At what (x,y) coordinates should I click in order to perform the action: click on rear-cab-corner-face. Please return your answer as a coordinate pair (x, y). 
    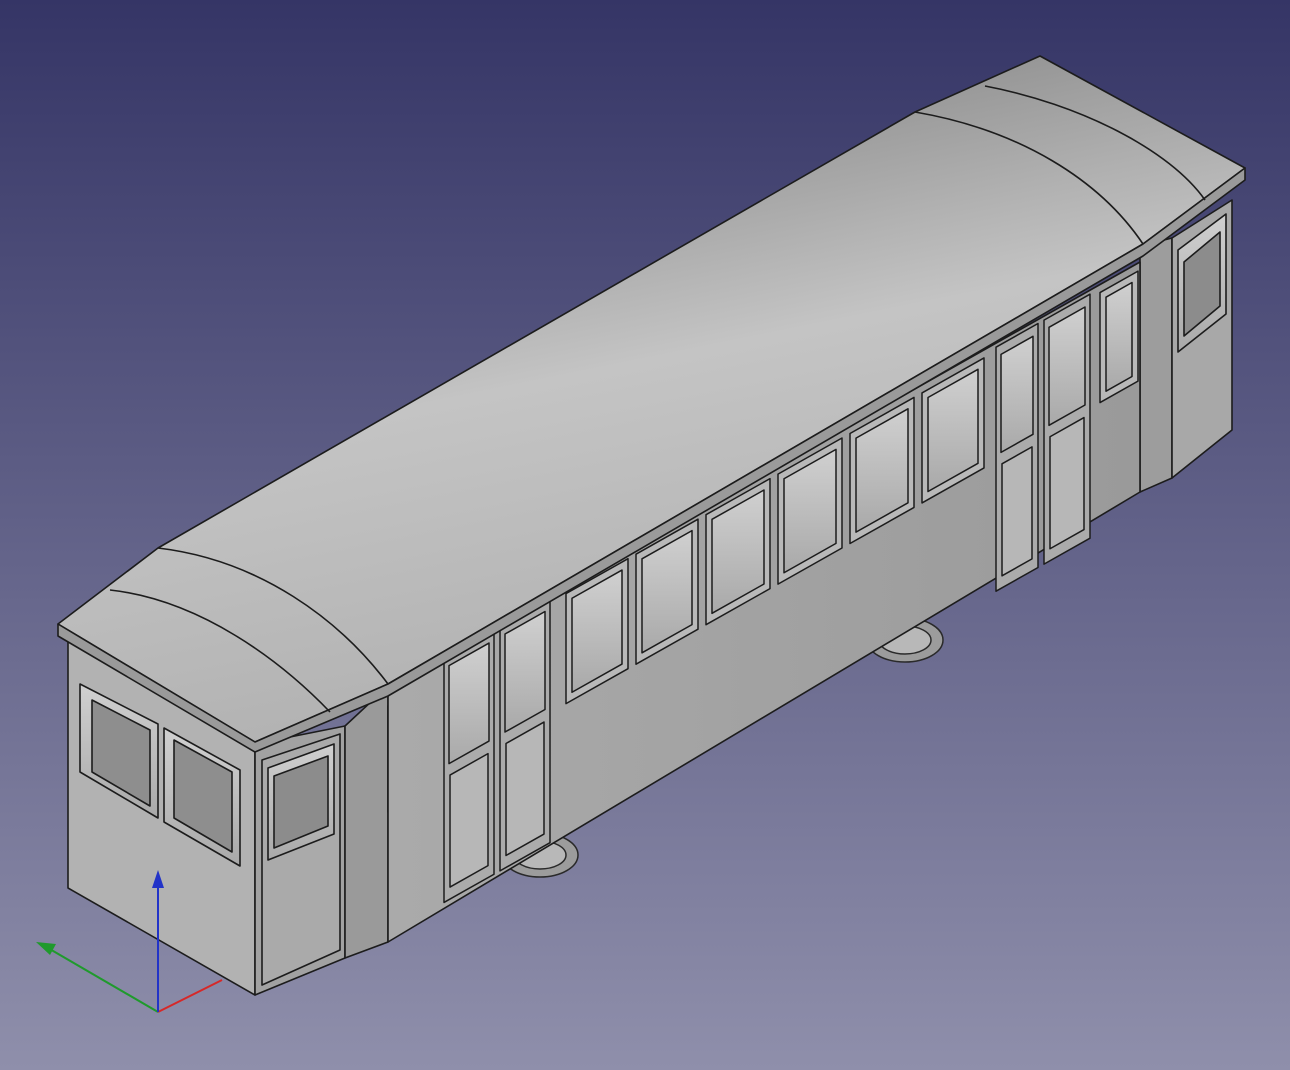
    Looking at the image, I should click on (1156, 365).